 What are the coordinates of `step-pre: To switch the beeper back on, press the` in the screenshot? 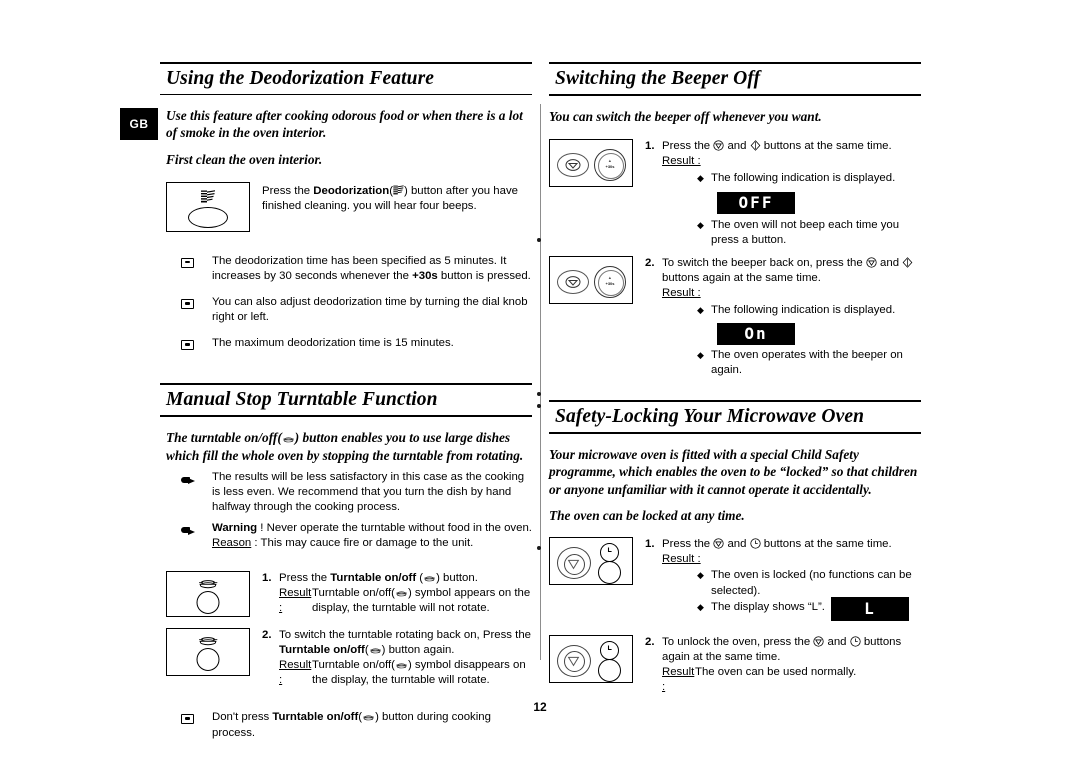 It's located at (764, 263).